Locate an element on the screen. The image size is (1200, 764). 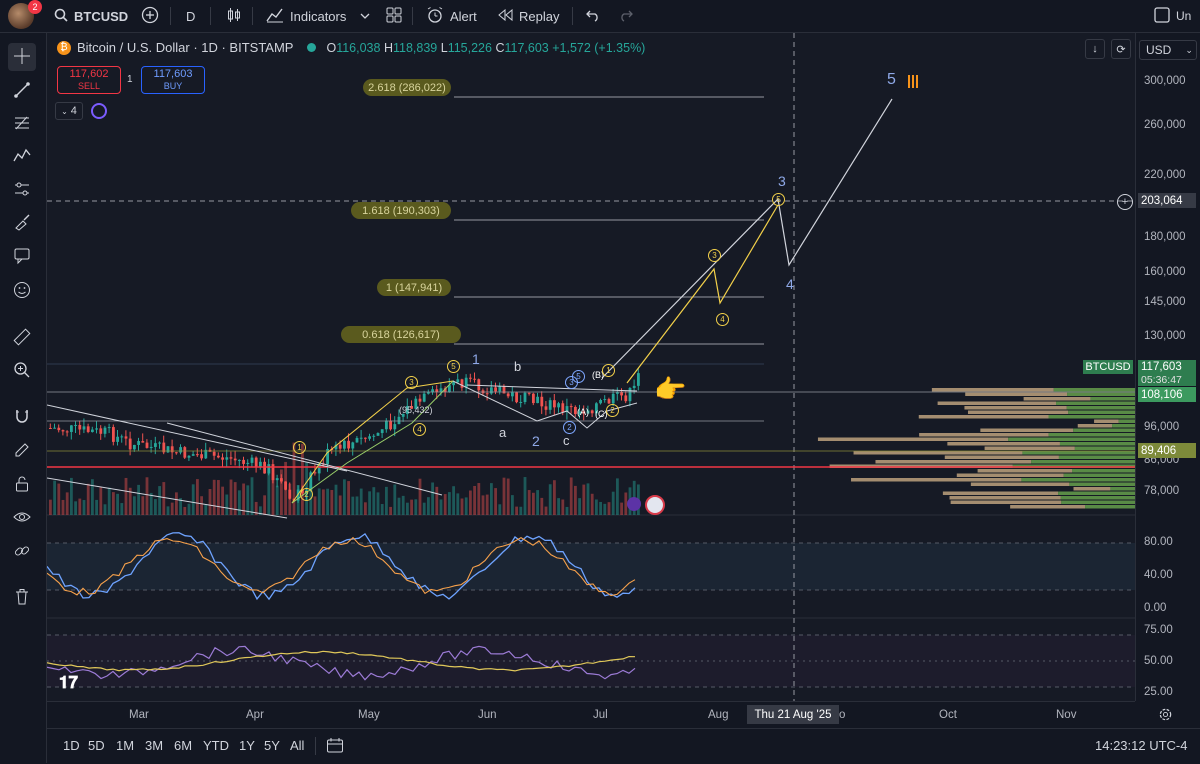
range-6m: 6M is located at coordinates (183, 745).